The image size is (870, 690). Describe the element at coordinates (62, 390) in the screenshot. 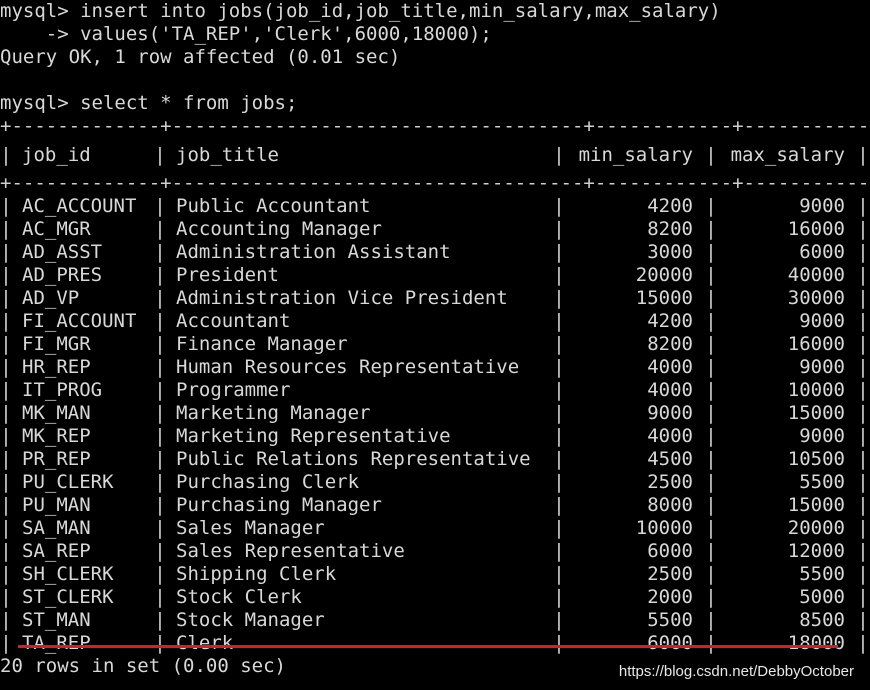

I see `cell-job-id: IT_PROG` at that location.